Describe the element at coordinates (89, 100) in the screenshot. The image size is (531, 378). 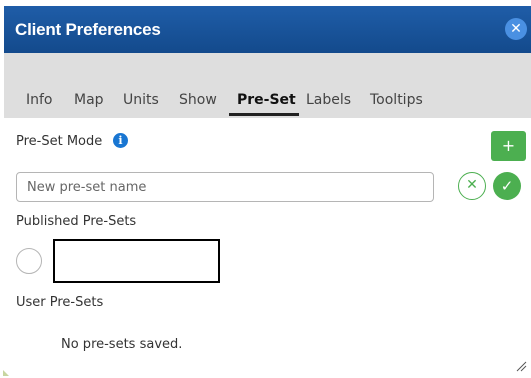
I see `tab-map: Map` at that location.